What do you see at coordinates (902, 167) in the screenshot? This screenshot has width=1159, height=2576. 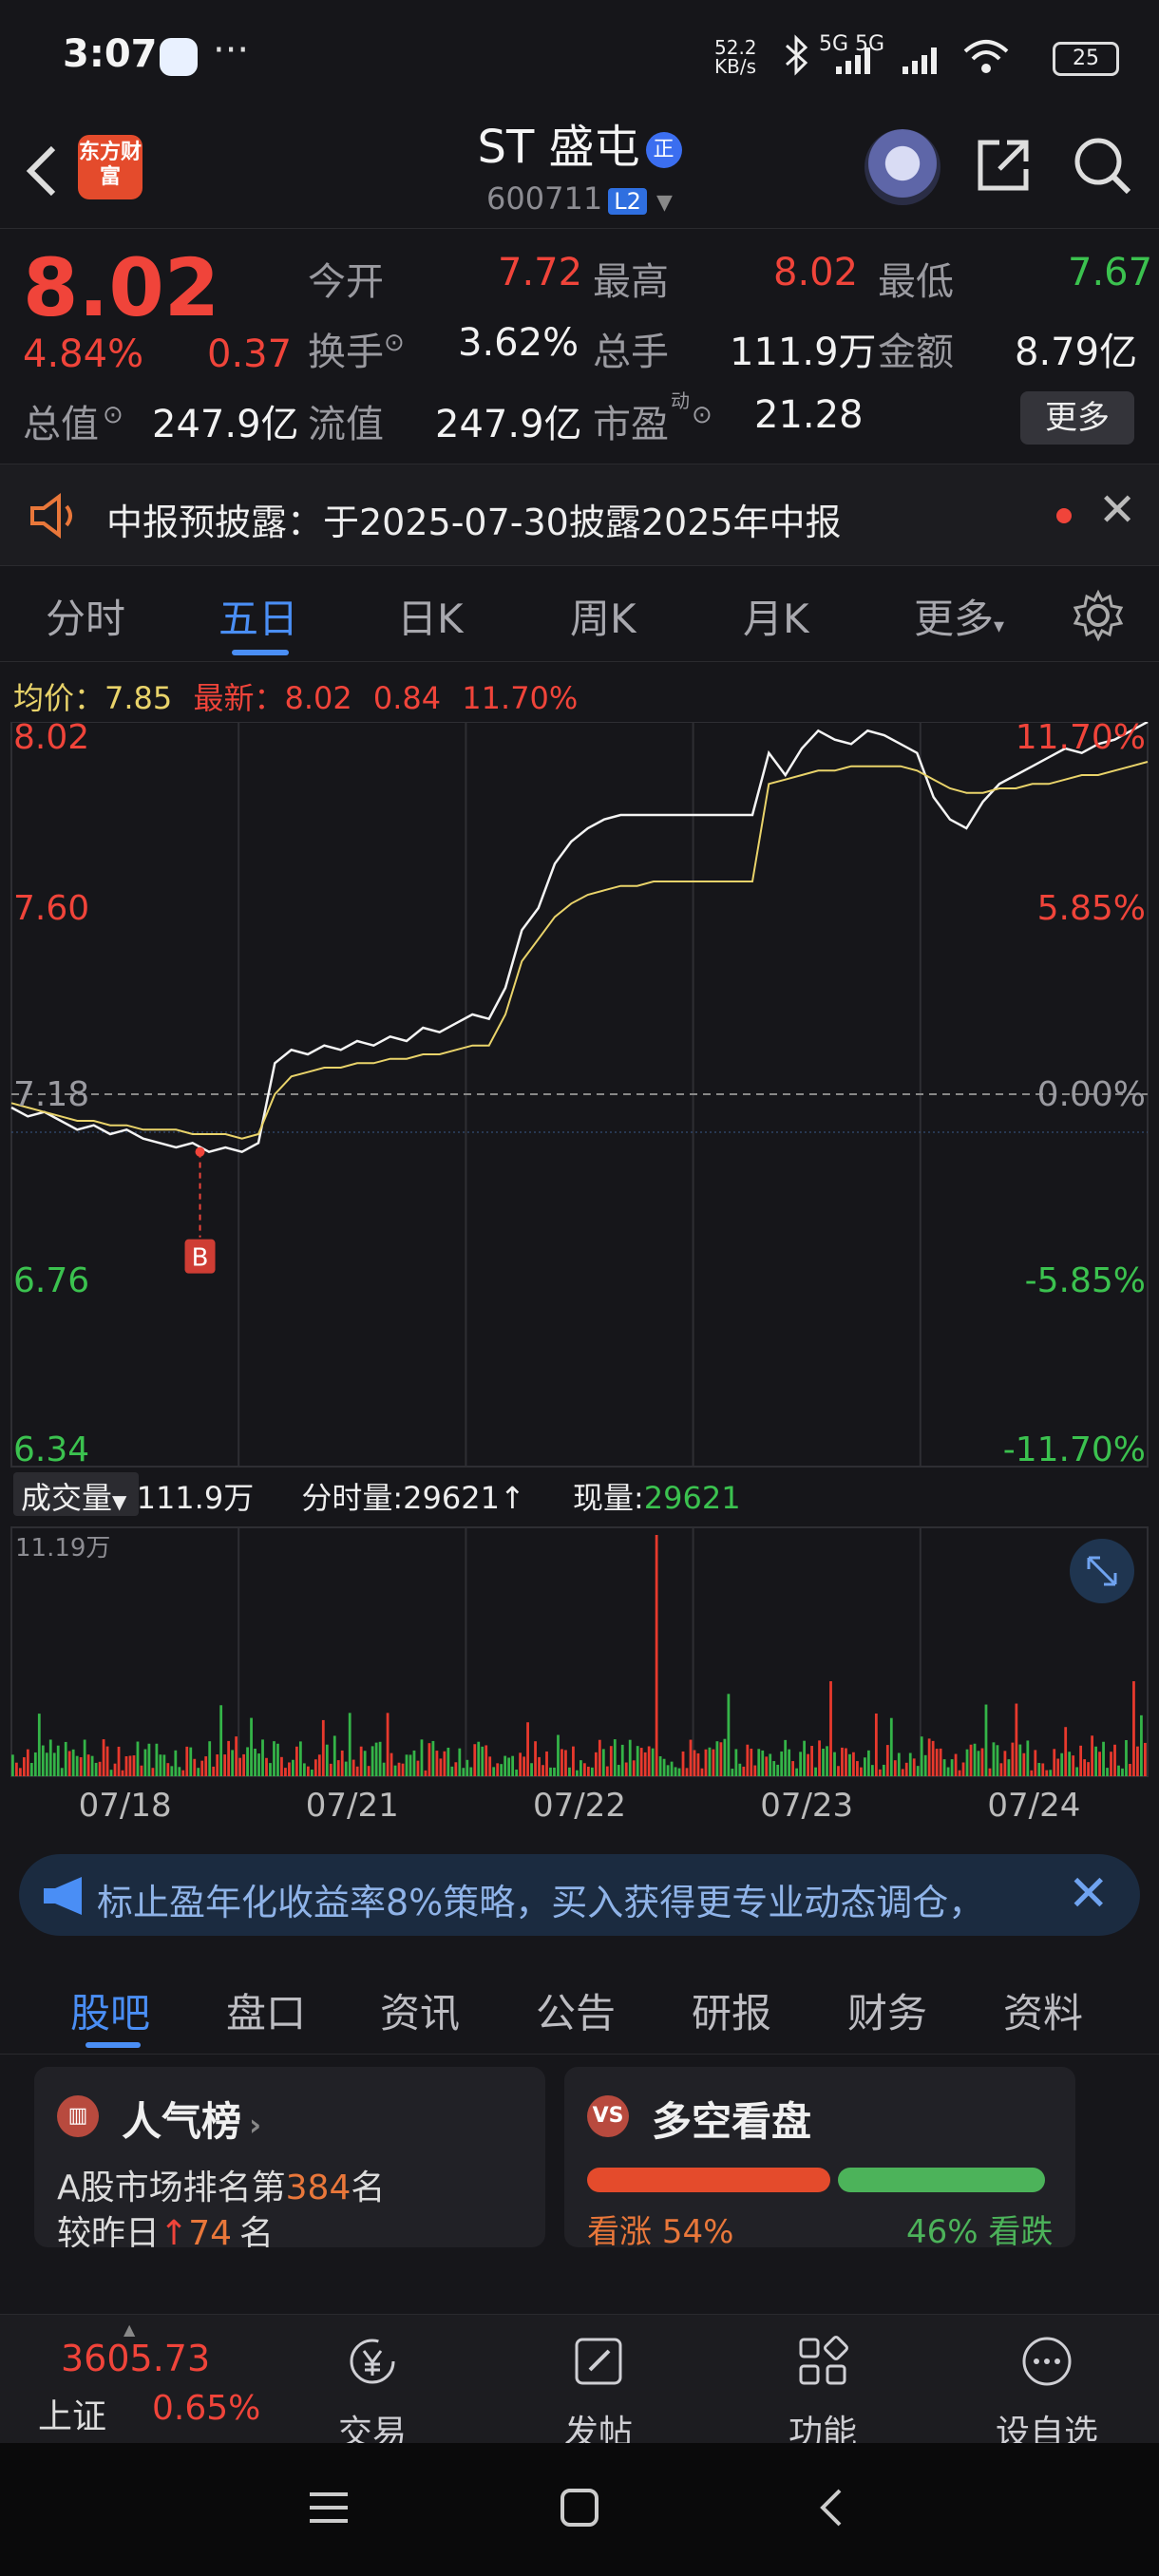 I see `ai-assistant-robot-icon` at bounding box center [902, 167].